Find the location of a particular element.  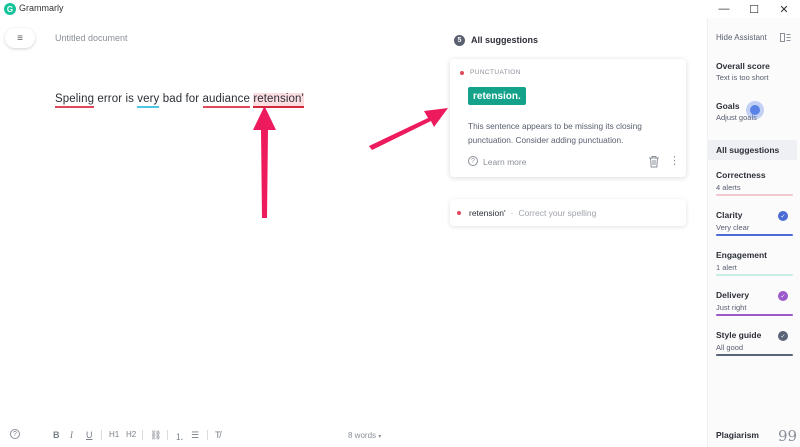

style-guide-check-icon: ✓ is located at coordinates (783, 336).